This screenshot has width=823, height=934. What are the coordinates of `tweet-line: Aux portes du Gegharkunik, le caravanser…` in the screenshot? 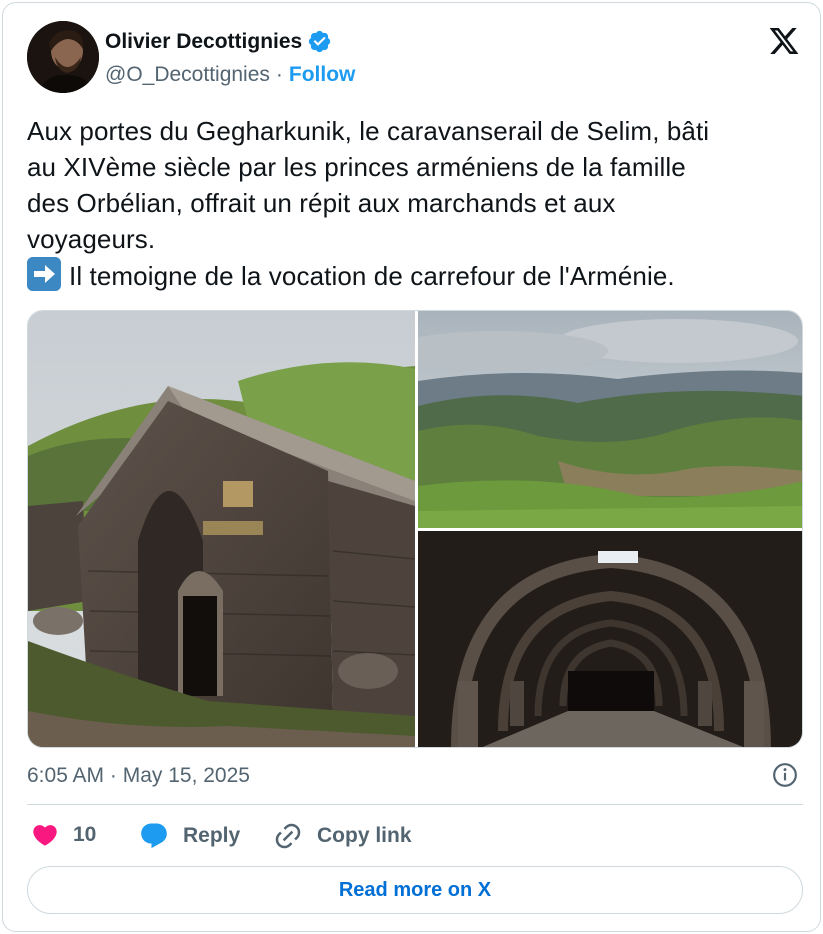 It's located at (368, 131).